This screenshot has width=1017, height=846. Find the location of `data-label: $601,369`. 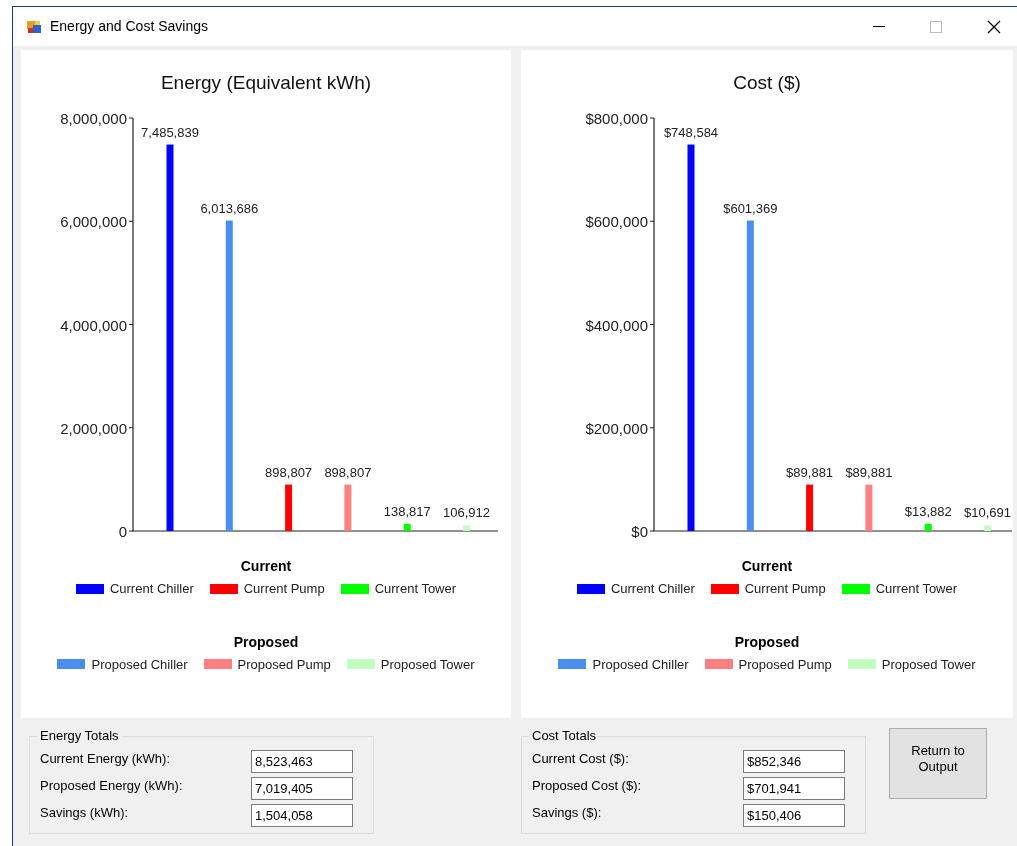

data-label: $601,369 is located at coordinates (750, 208).